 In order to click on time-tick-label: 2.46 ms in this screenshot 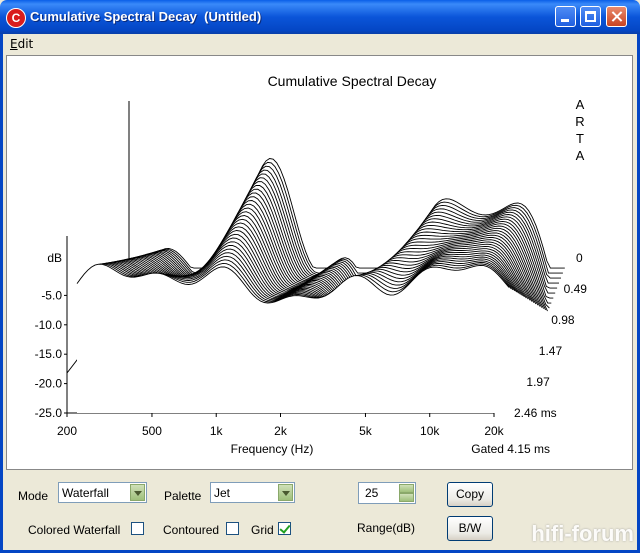, I will do `click(535, 413)`.